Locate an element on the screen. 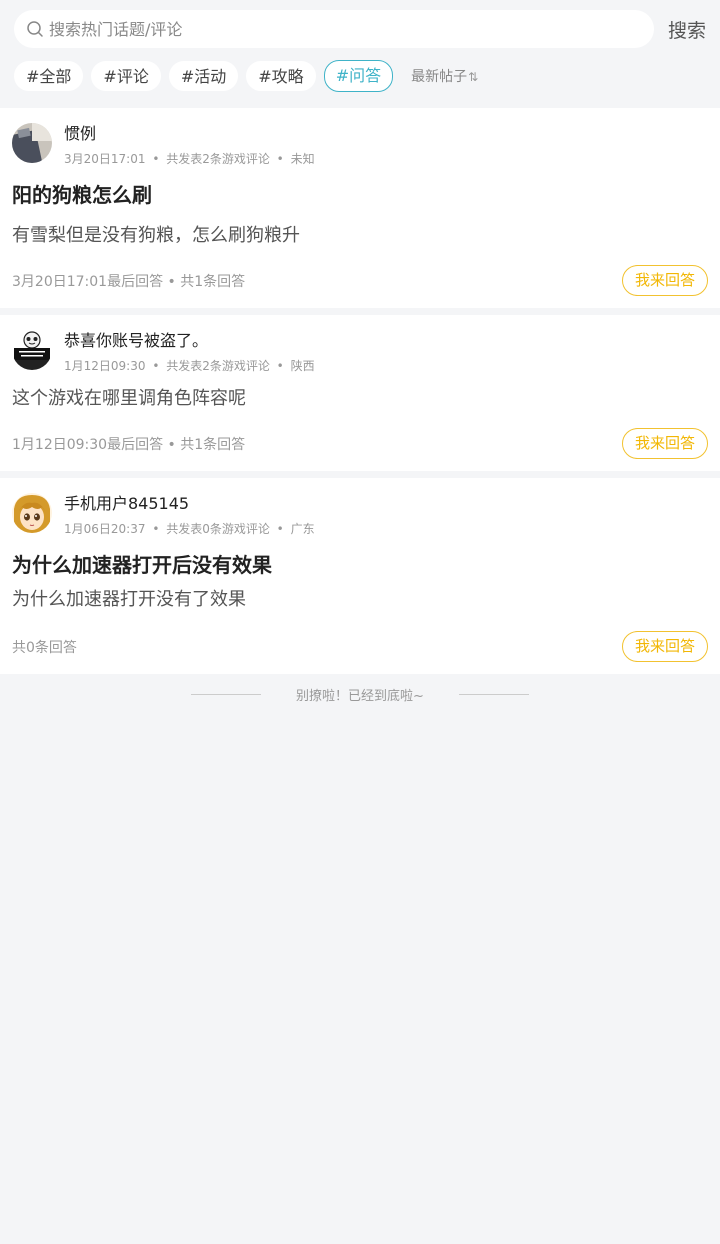 The height and width of the screenshot is (1244, 720). post-header: 恭喜你账号被盗了。 1月12日09:30 • 共发表2条游戏评论 • 陕西 is located at coordinates (360, 353).